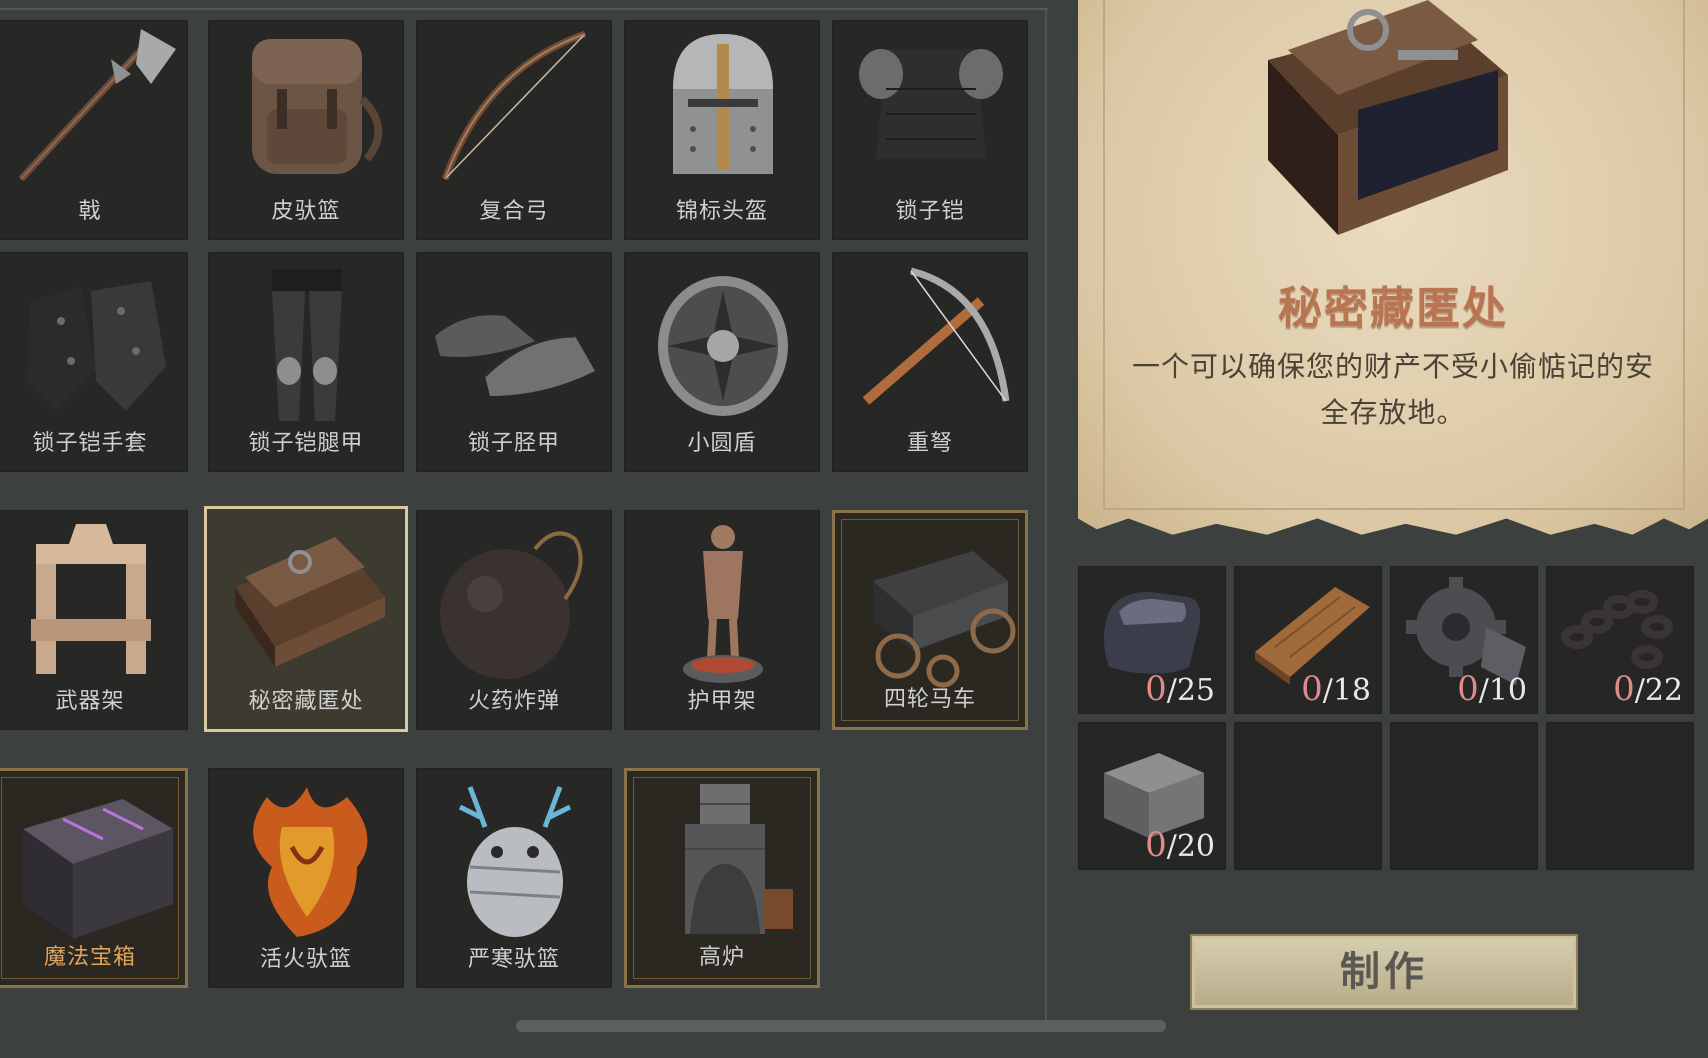 This screenshot has width=1708, height=1058. What do you see at coordinates (1180, 689) in the screenshot?
I see `material-count: 0/25` at bounding box center [1180, 689].